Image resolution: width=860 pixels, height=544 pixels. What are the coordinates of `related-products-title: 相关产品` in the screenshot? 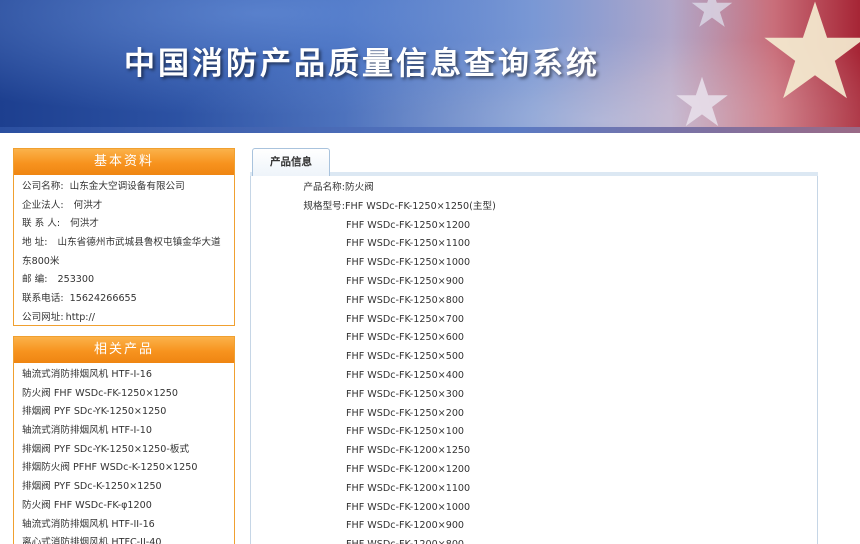 It's located at (124, 350).